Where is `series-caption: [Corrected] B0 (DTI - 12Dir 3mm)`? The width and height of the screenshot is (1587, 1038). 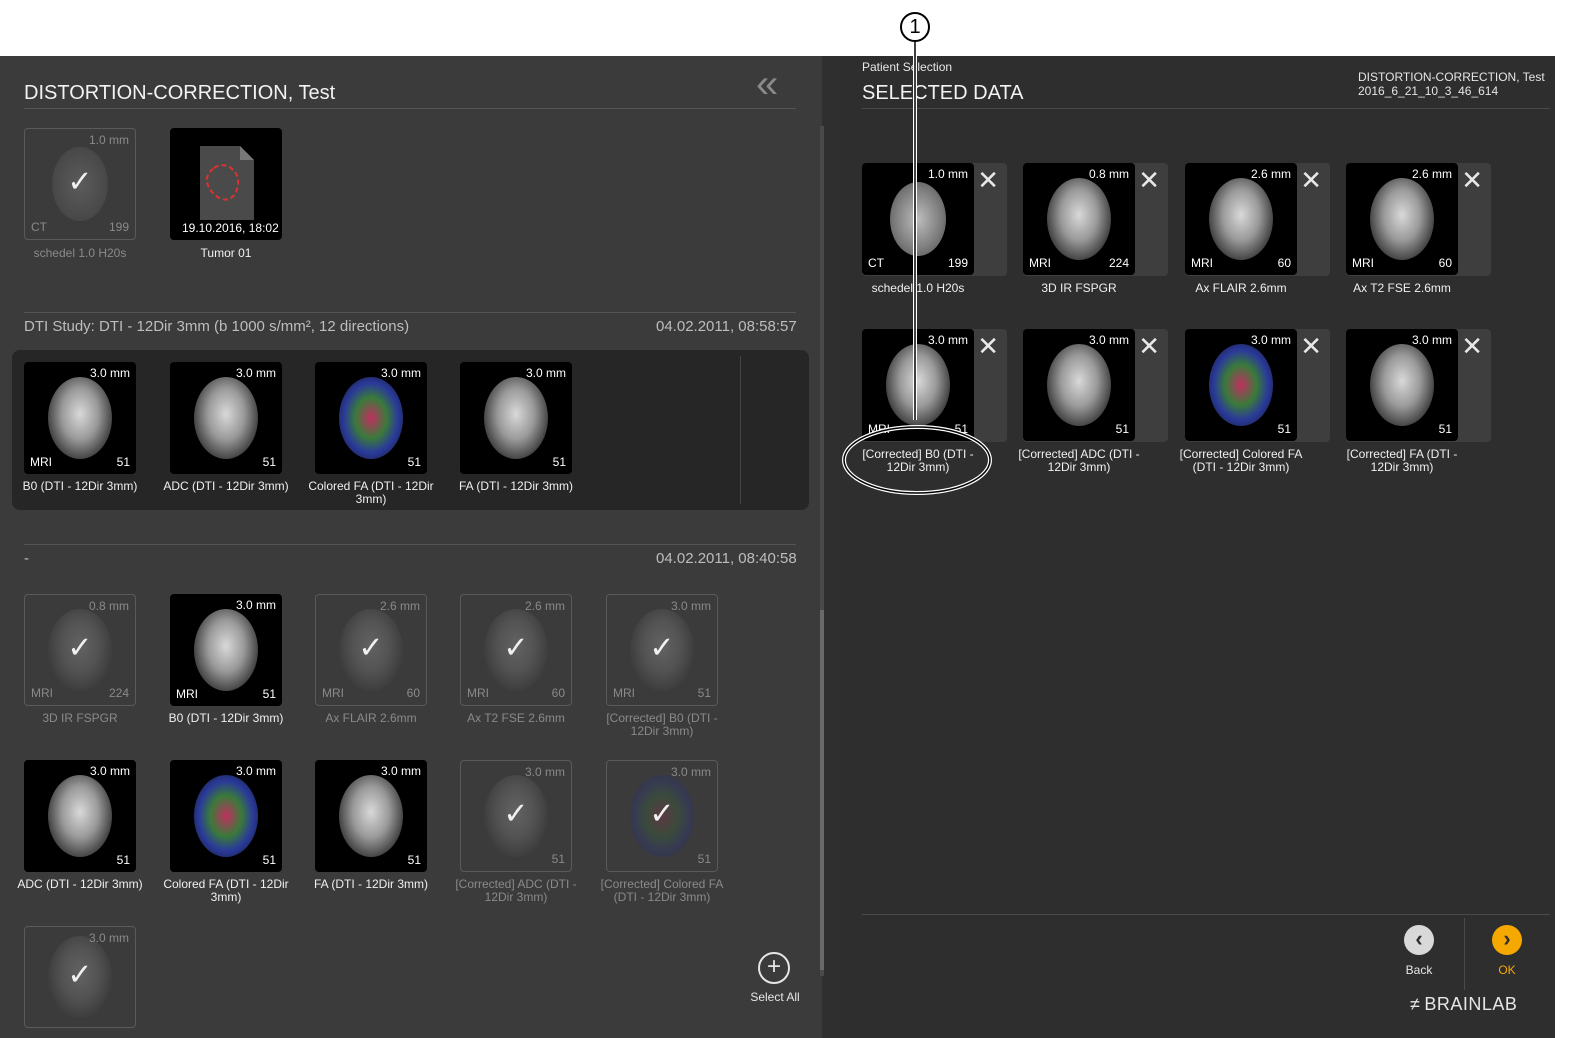
series-caption: [Corrected] B0 (DTI - 12Dir 3mm) is located at coordinates (662, 724).